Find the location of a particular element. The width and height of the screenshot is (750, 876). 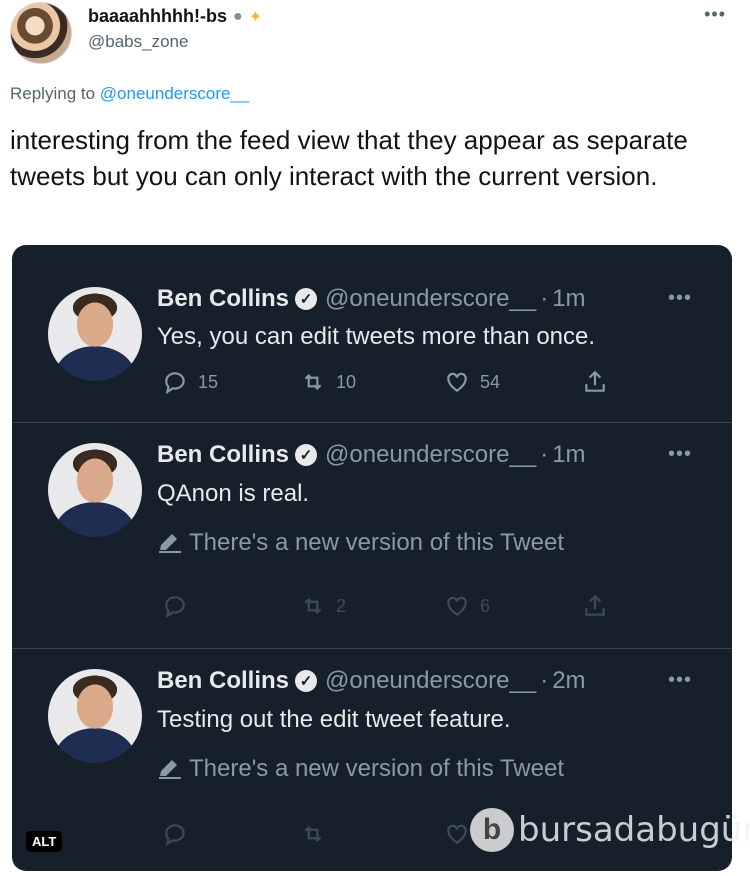

replying-to: Replying to @oneunderscore__ is located at coordinates (129, 94).